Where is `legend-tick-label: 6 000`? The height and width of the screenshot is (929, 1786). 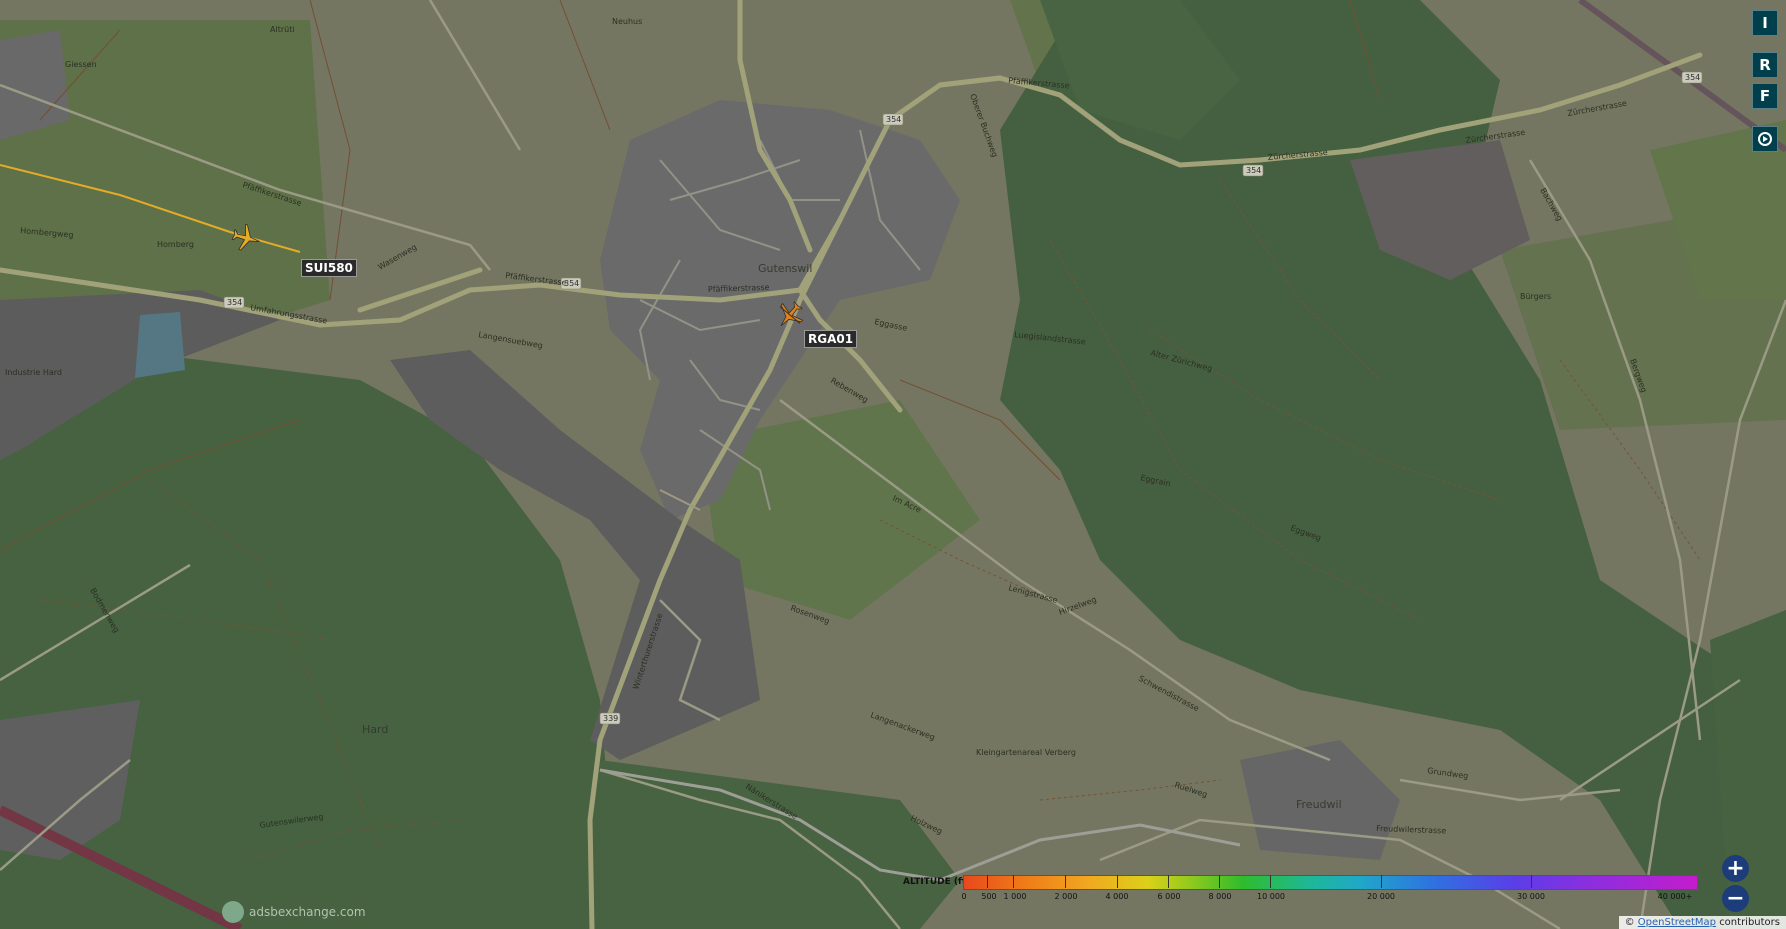 legend-tick-label: 6 000 is located at coordinates (1169, 896).